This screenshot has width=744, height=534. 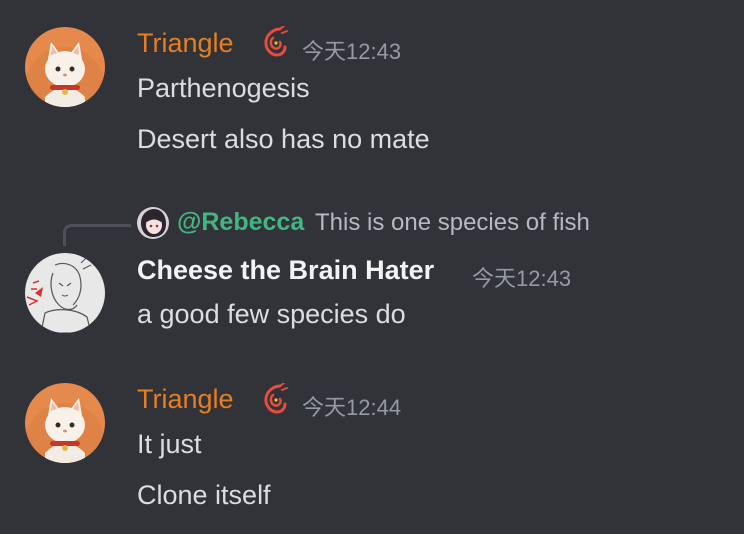 I want to click on message-text: Desert also has no mate, so click(x=283, y=139).